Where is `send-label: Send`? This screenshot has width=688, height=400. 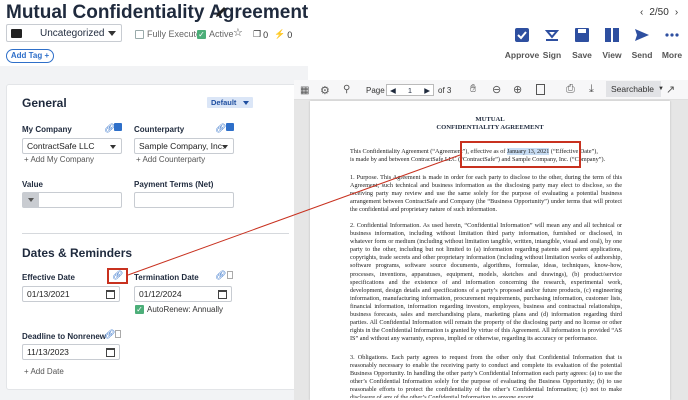
send-label: Send is located at coordinates (642, 55).